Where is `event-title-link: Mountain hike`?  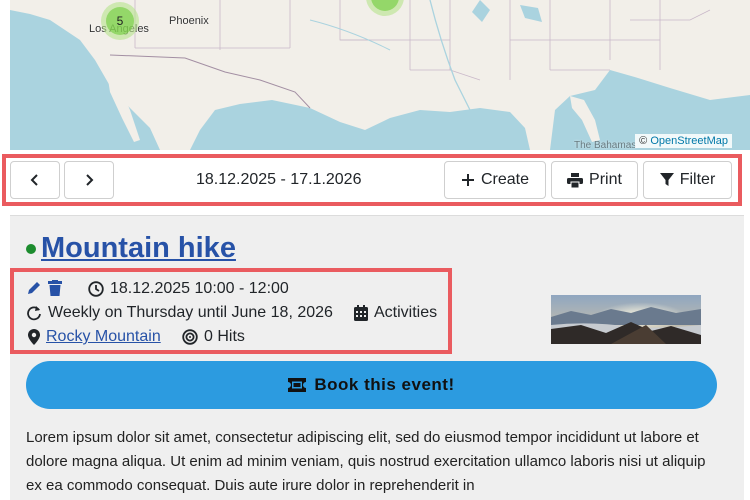 event-title-link: Mountain hike is located at coordinates (138, 248).